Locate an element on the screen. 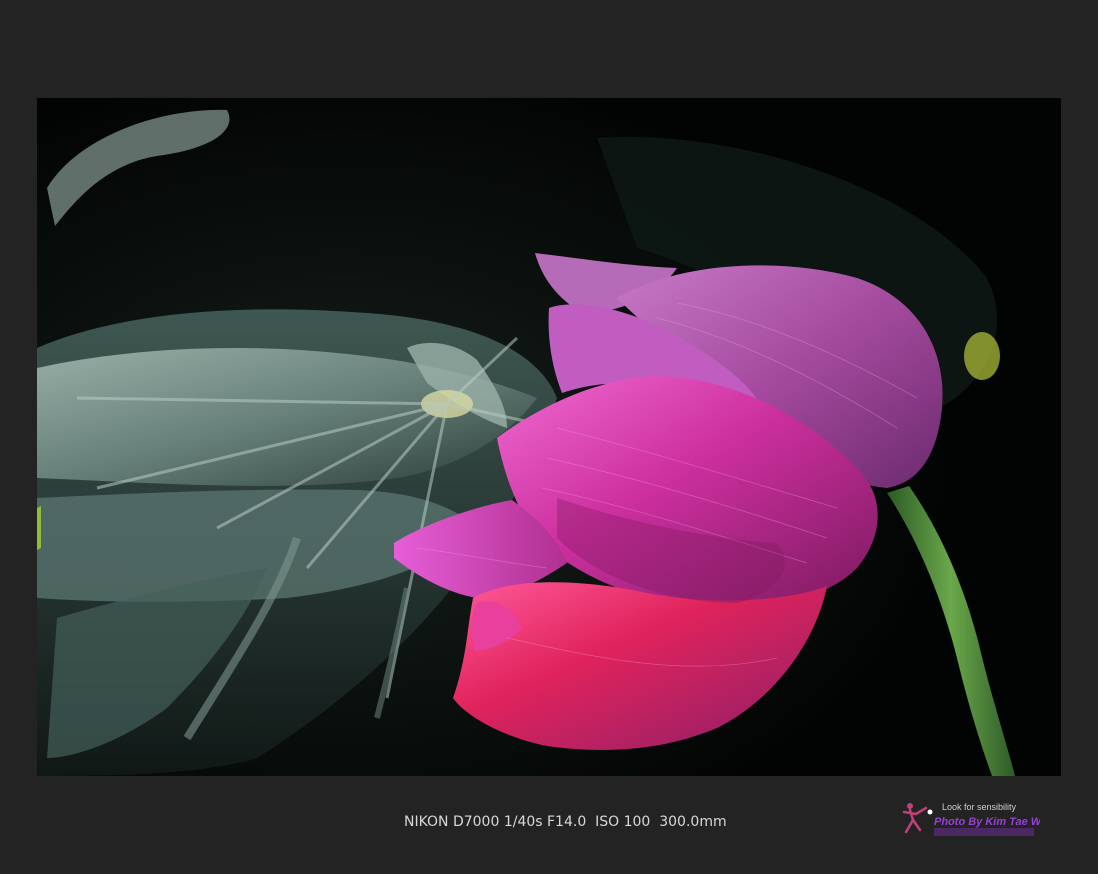 The image size is (1098, 874). edge-bud is located at coordinates (39, 528).